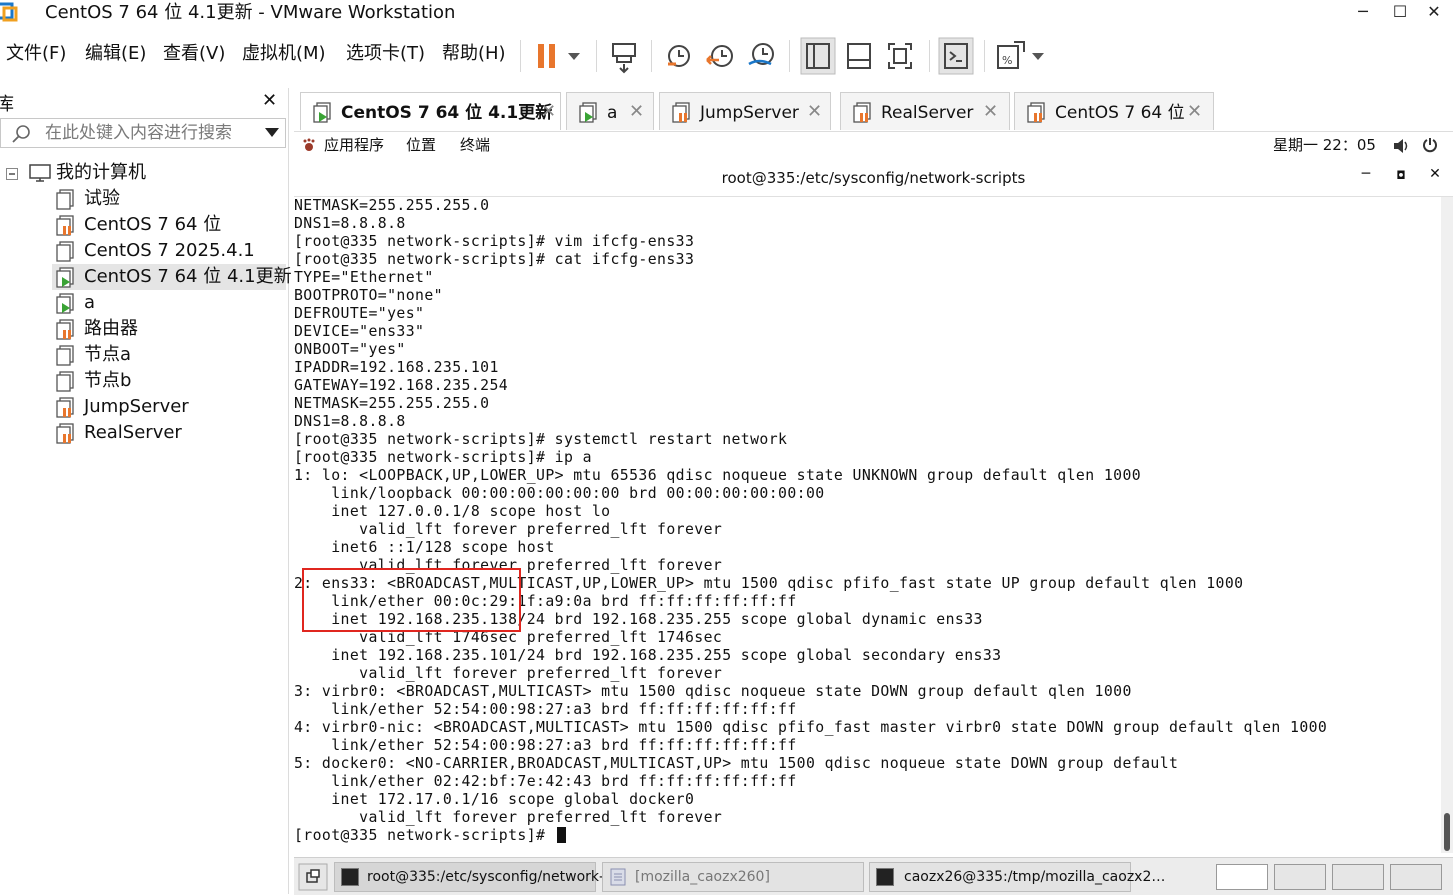 The height and width of the screenshot is (895, 1453). What do you see at coordinates (194, 54) in the screenshot?
I see `menu-view: 查看(V)` at bounding box center [194, 54].